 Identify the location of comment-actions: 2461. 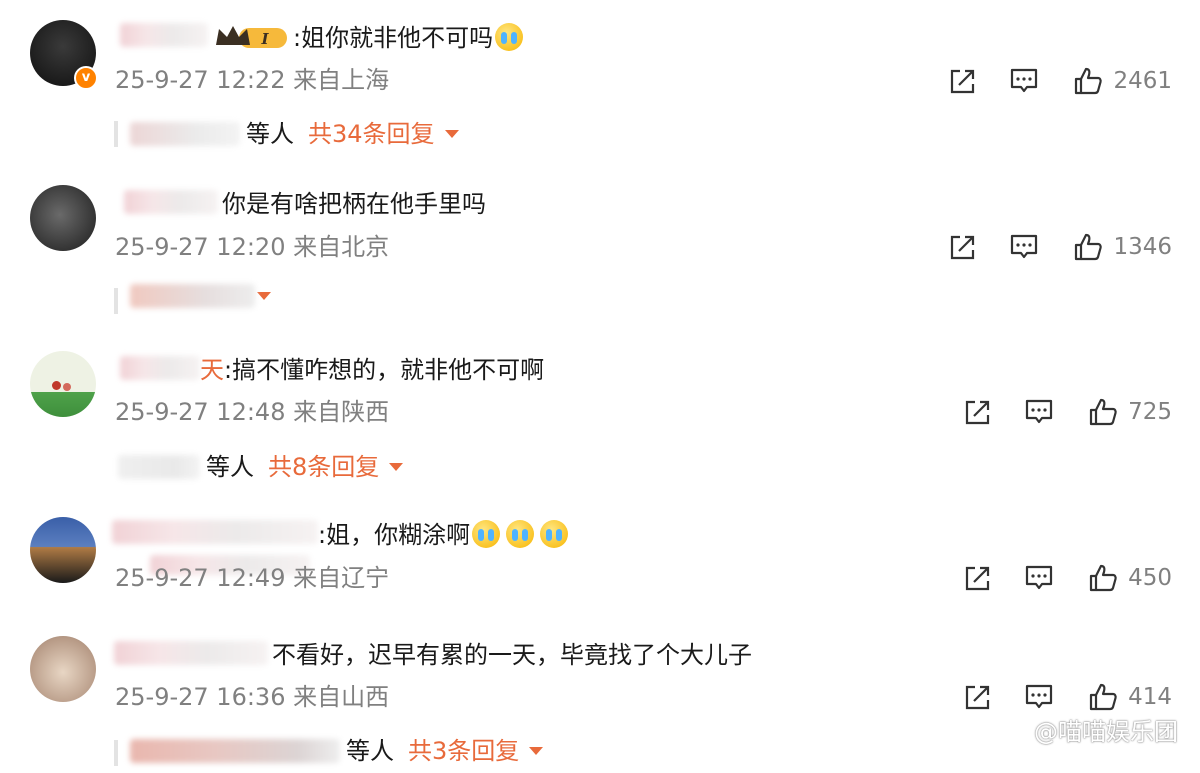
(1060, 81).